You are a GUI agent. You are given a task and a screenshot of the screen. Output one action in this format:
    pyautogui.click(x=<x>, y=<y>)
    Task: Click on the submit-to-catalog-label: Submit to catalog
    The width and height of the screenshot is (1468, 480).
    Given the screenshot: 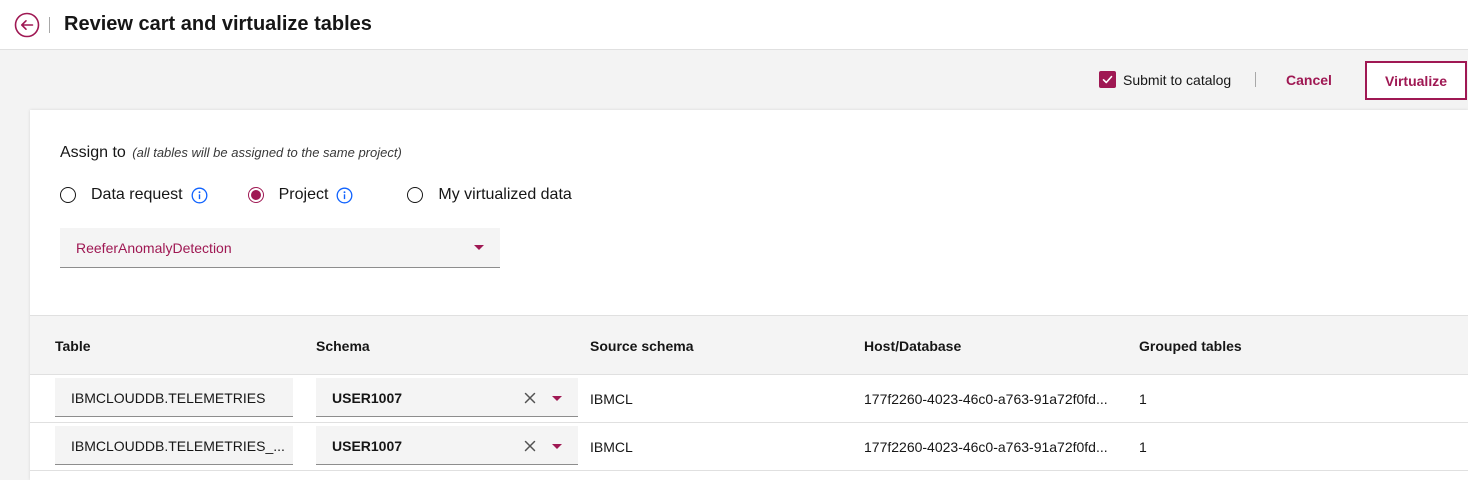 What is the action you would take?
    pyautogui.click(x=1177, y=79)
    